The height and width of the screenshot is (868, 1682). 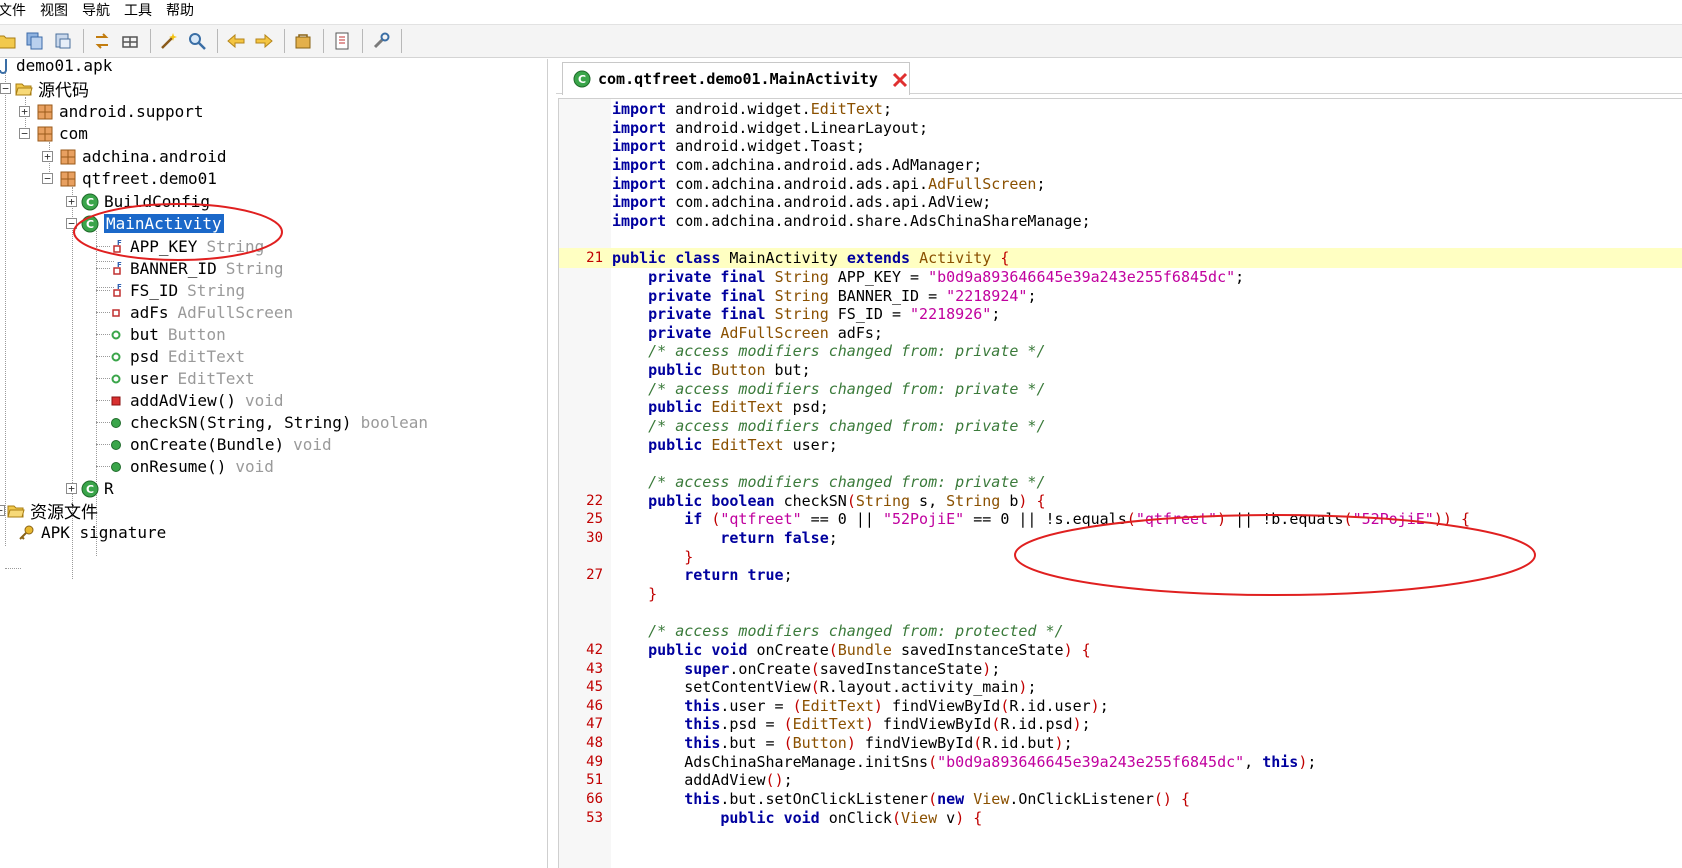 What do you see at coordinates (594, 501) in the screenshot?
I see `line-number: 22` at bounding box center [594, 501].